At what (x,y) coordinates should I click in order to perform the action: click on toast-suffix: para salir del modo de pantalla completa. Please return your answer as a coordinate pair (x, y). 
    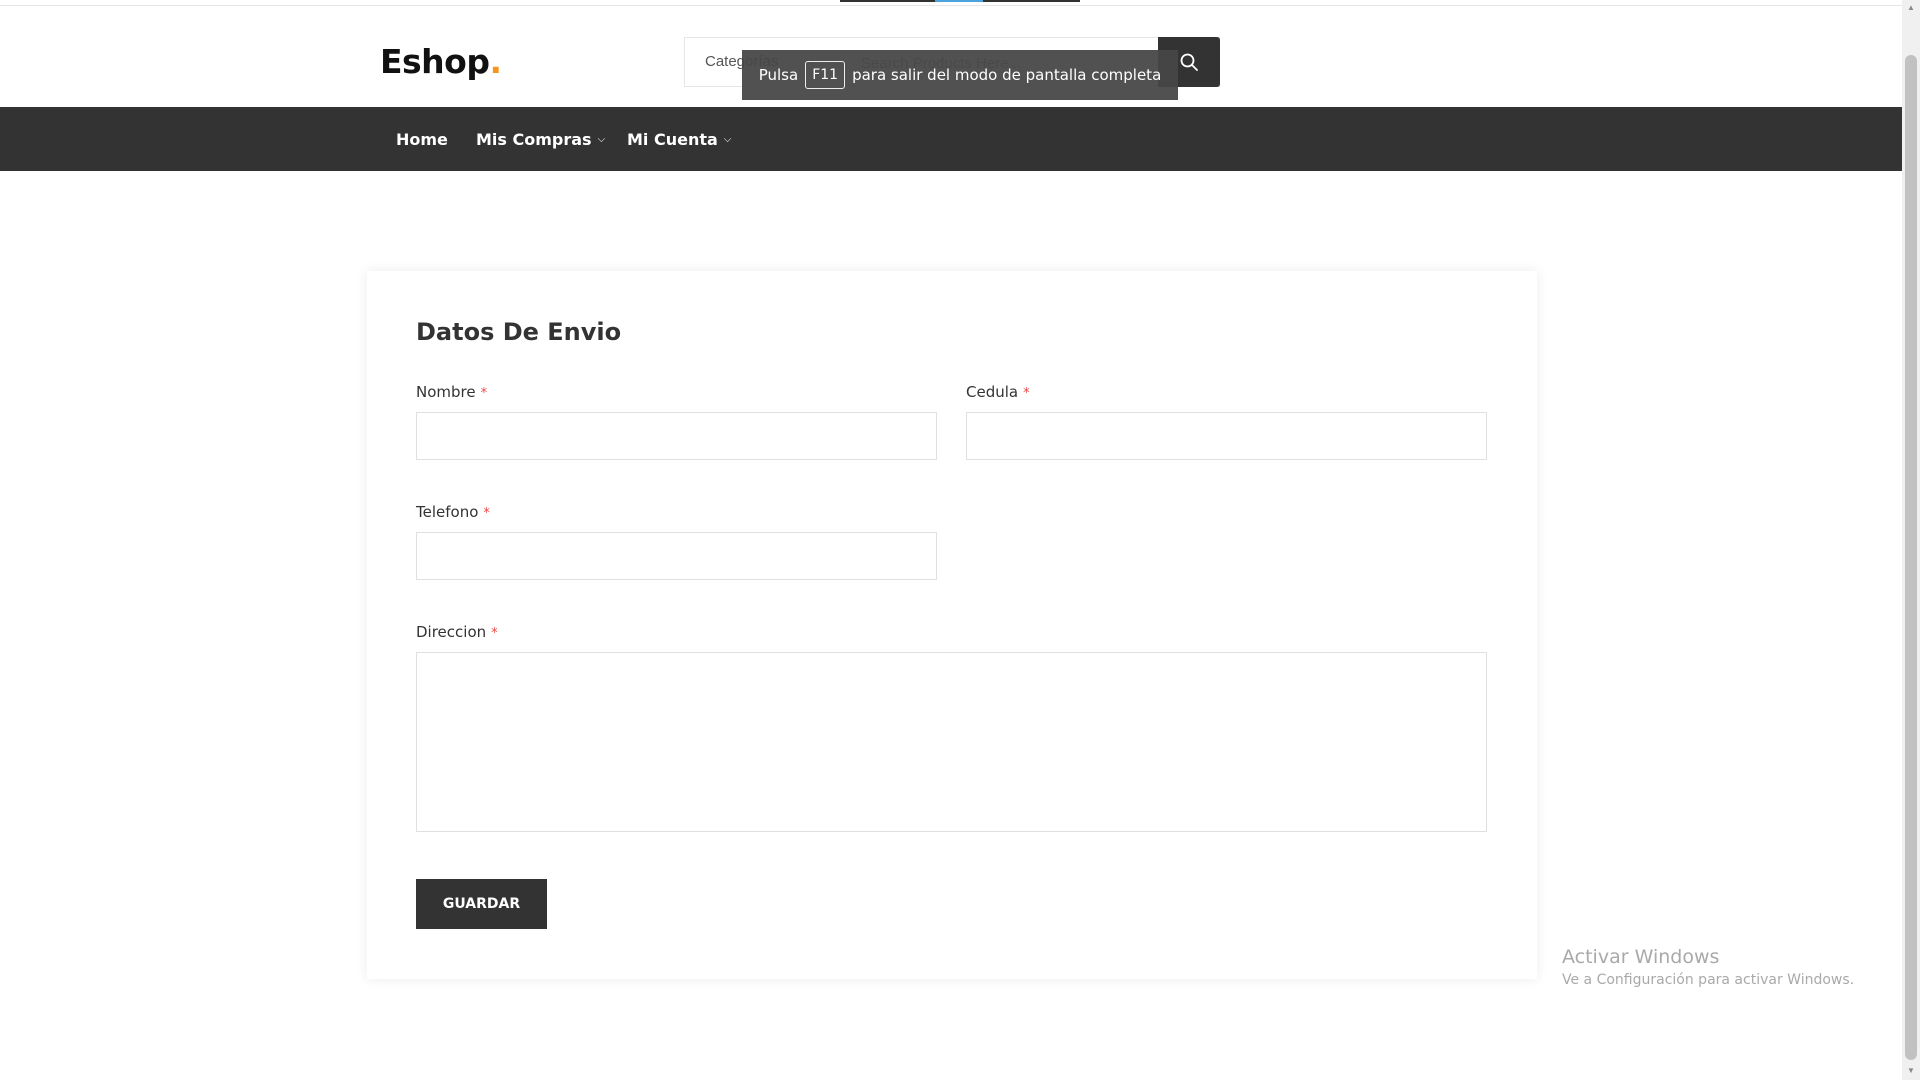
    Looking at the image, I should click on (1007, 75).